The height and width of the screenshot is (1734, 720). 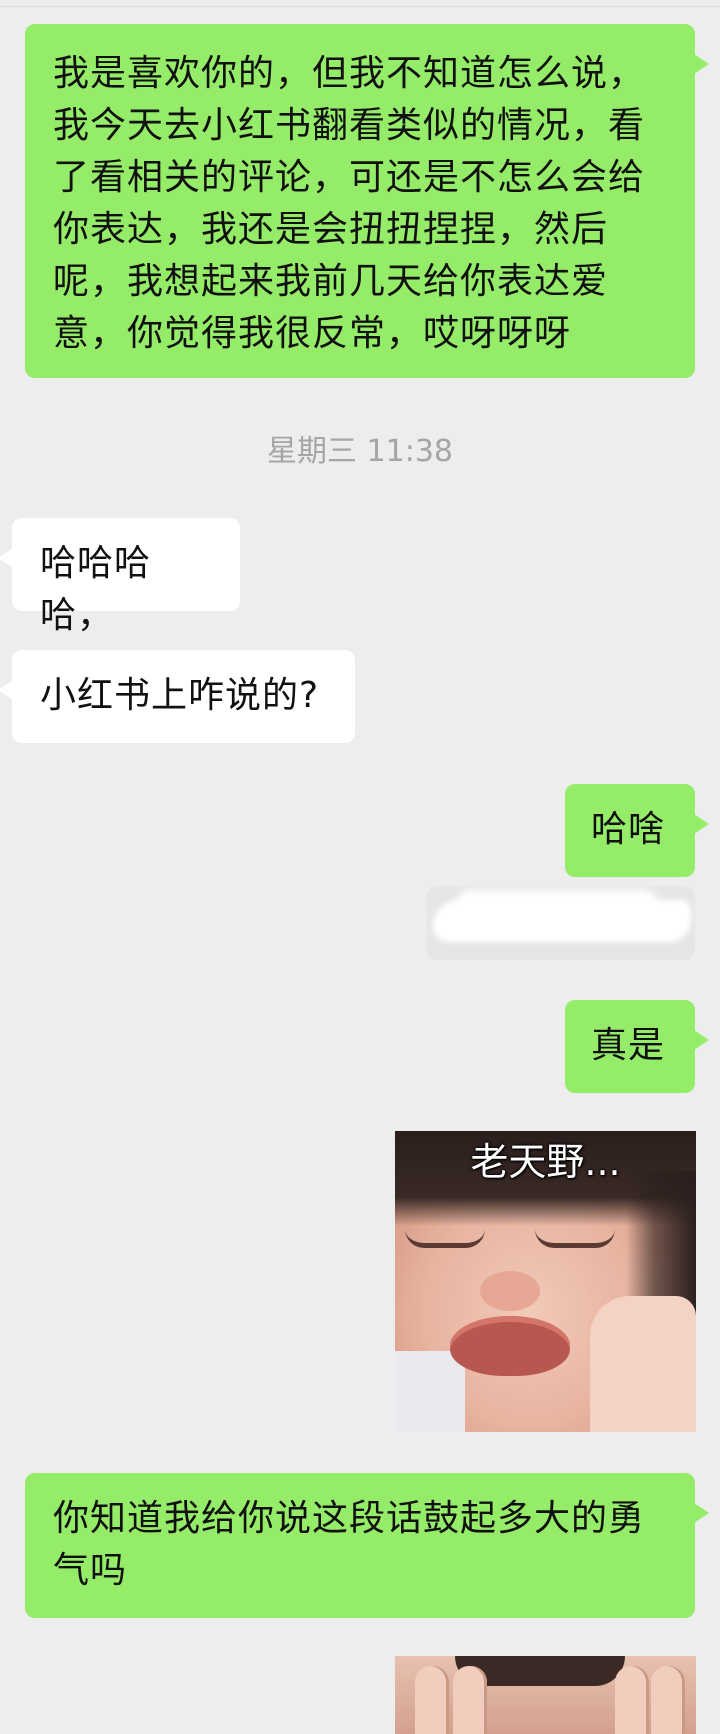 I want to click on message-text: 哈啥, so click(x=628, y=829).